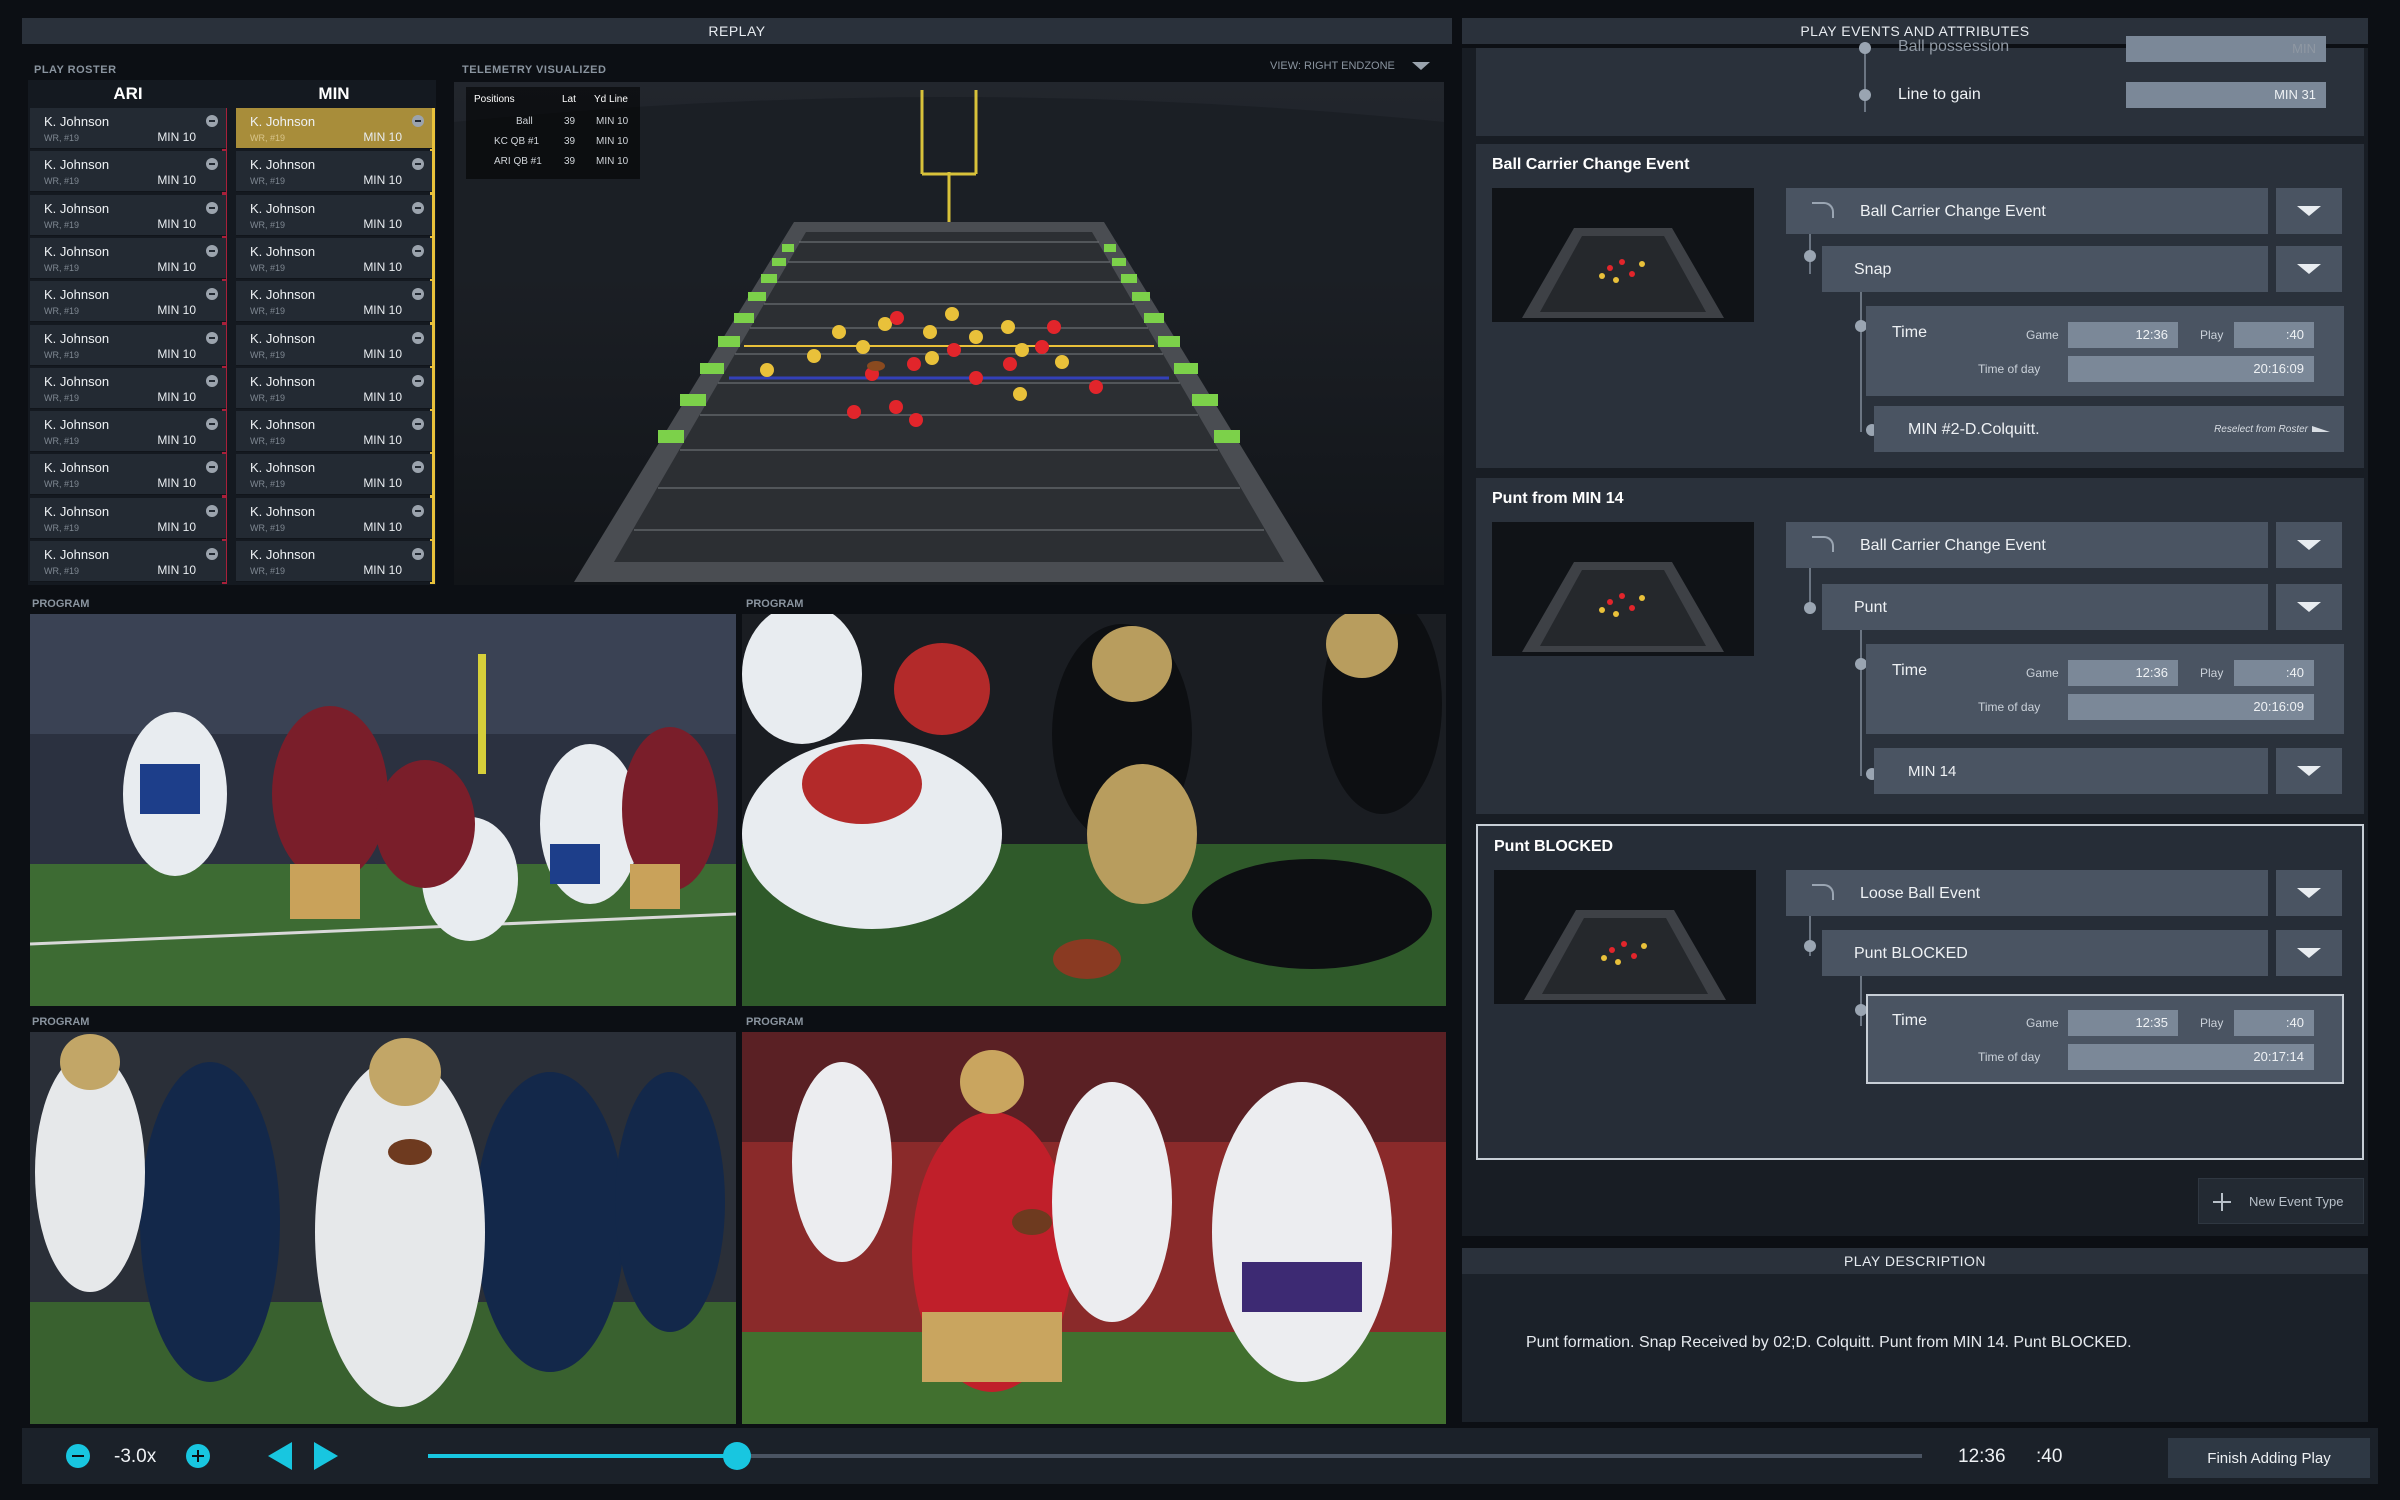 The width and height of the screenshot is (2400, 1500). Describe the element at coordinates (1920, 86) in the screenshot. I see `event-card-partial: Ball possession MIN Line to gain MIN 31` at that location.